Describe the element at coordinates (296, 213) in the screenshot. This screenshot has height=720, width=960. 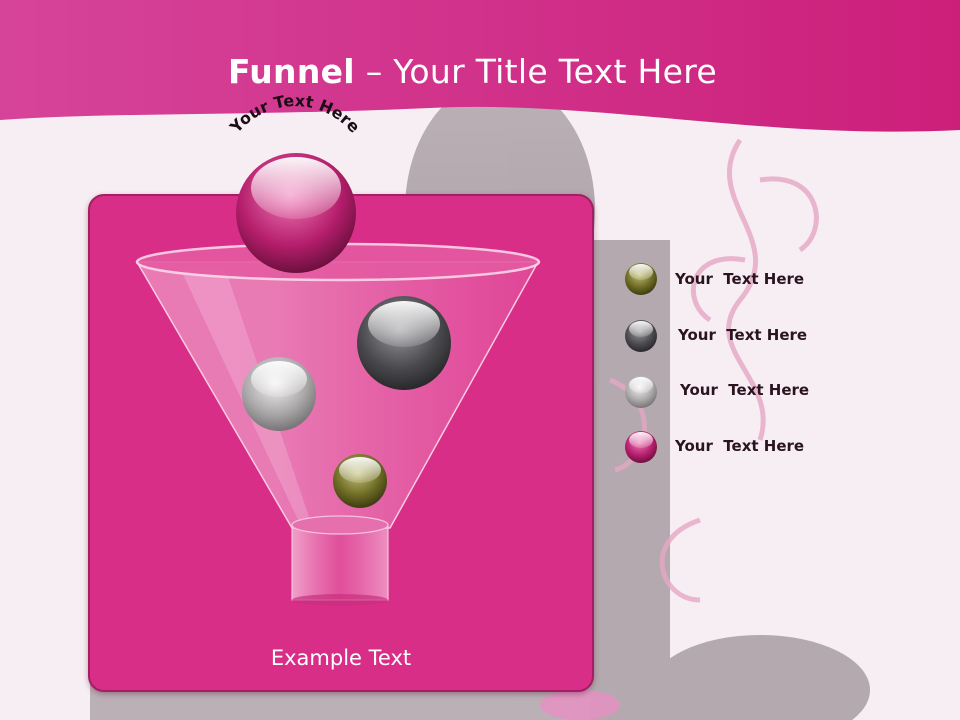
I see `ball-magenta-top` at that location.